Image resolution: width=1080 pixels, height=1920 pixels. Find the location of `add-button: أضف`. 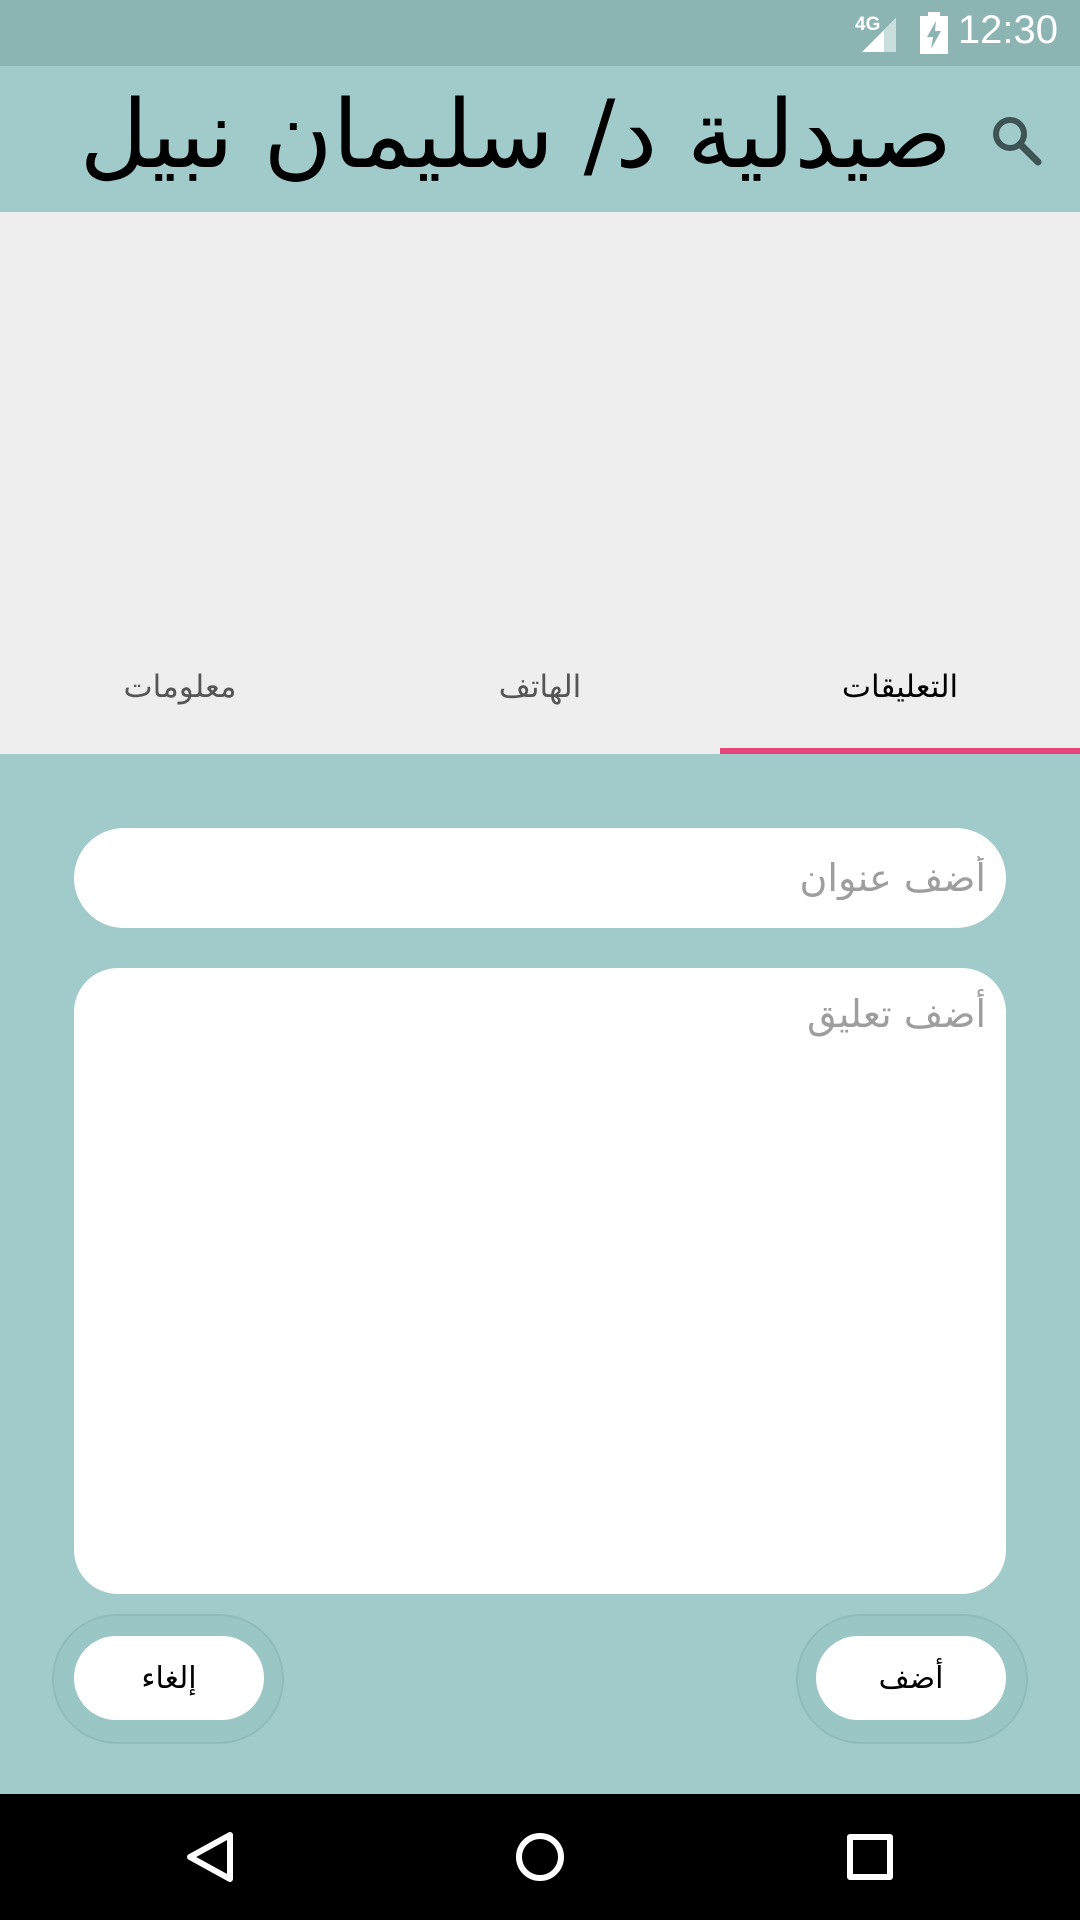

add-button: أضف is located at coordinates (911, 1678).